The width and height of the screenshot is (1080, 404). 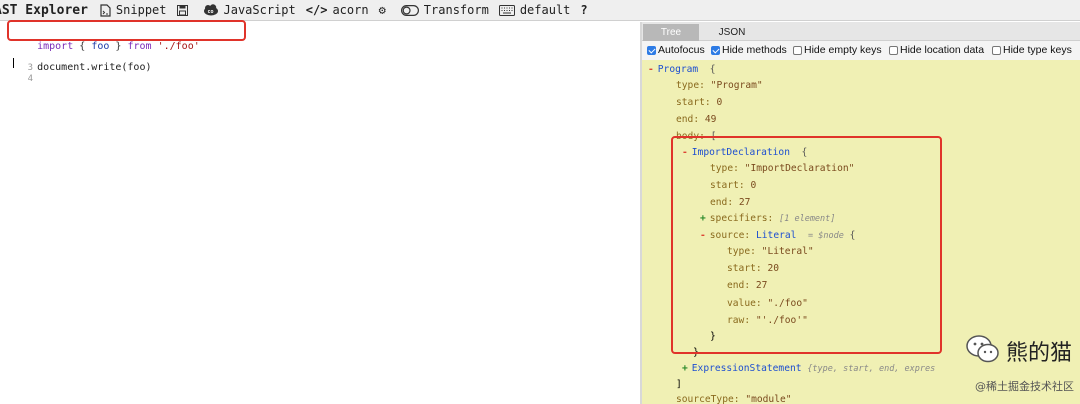 What do you see at coordinates (690, 85) in the screenshot?
I see `prop-key: type:` at bounding box center [690, 85].